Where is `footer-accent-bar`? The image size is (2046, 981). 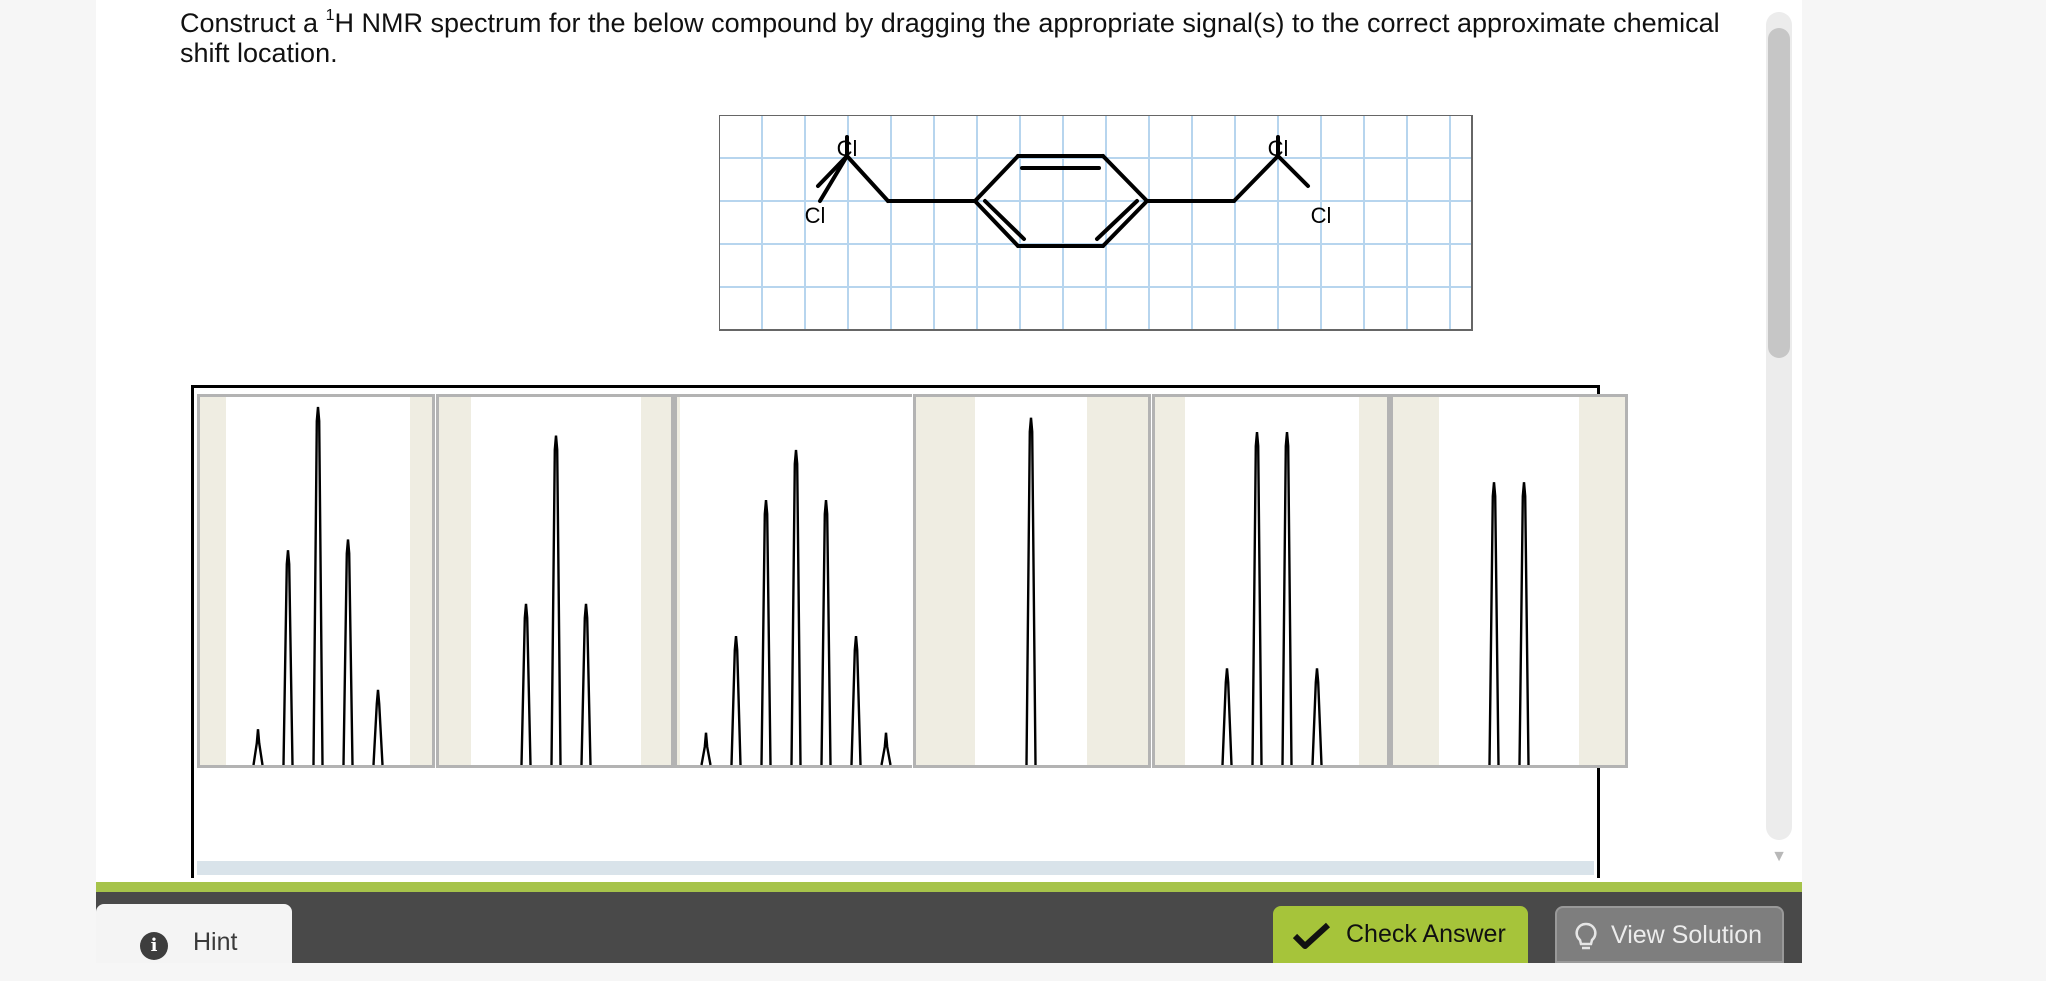
footer-accent-bar is located at coordinates (949, 887).